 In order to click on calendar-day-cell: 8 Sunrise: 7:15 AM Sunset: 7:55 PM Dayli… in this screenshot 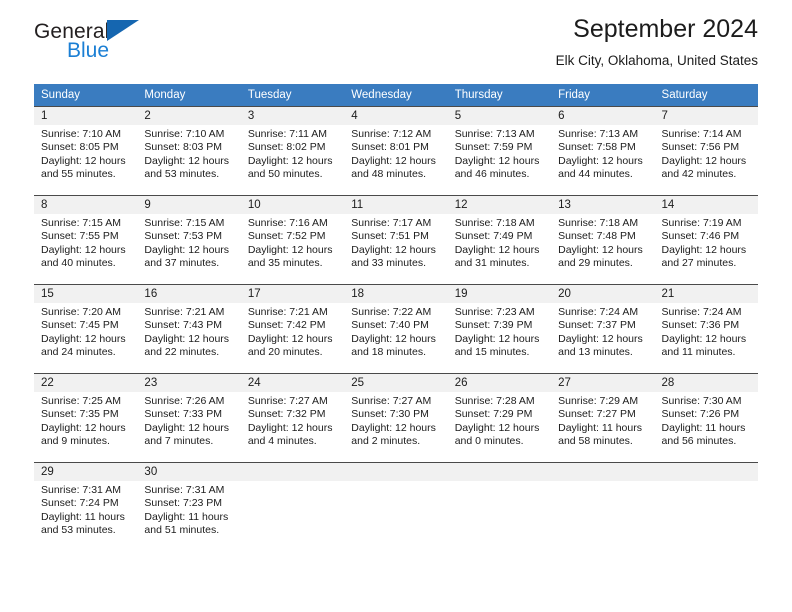, I will do `click(86, 239)`.